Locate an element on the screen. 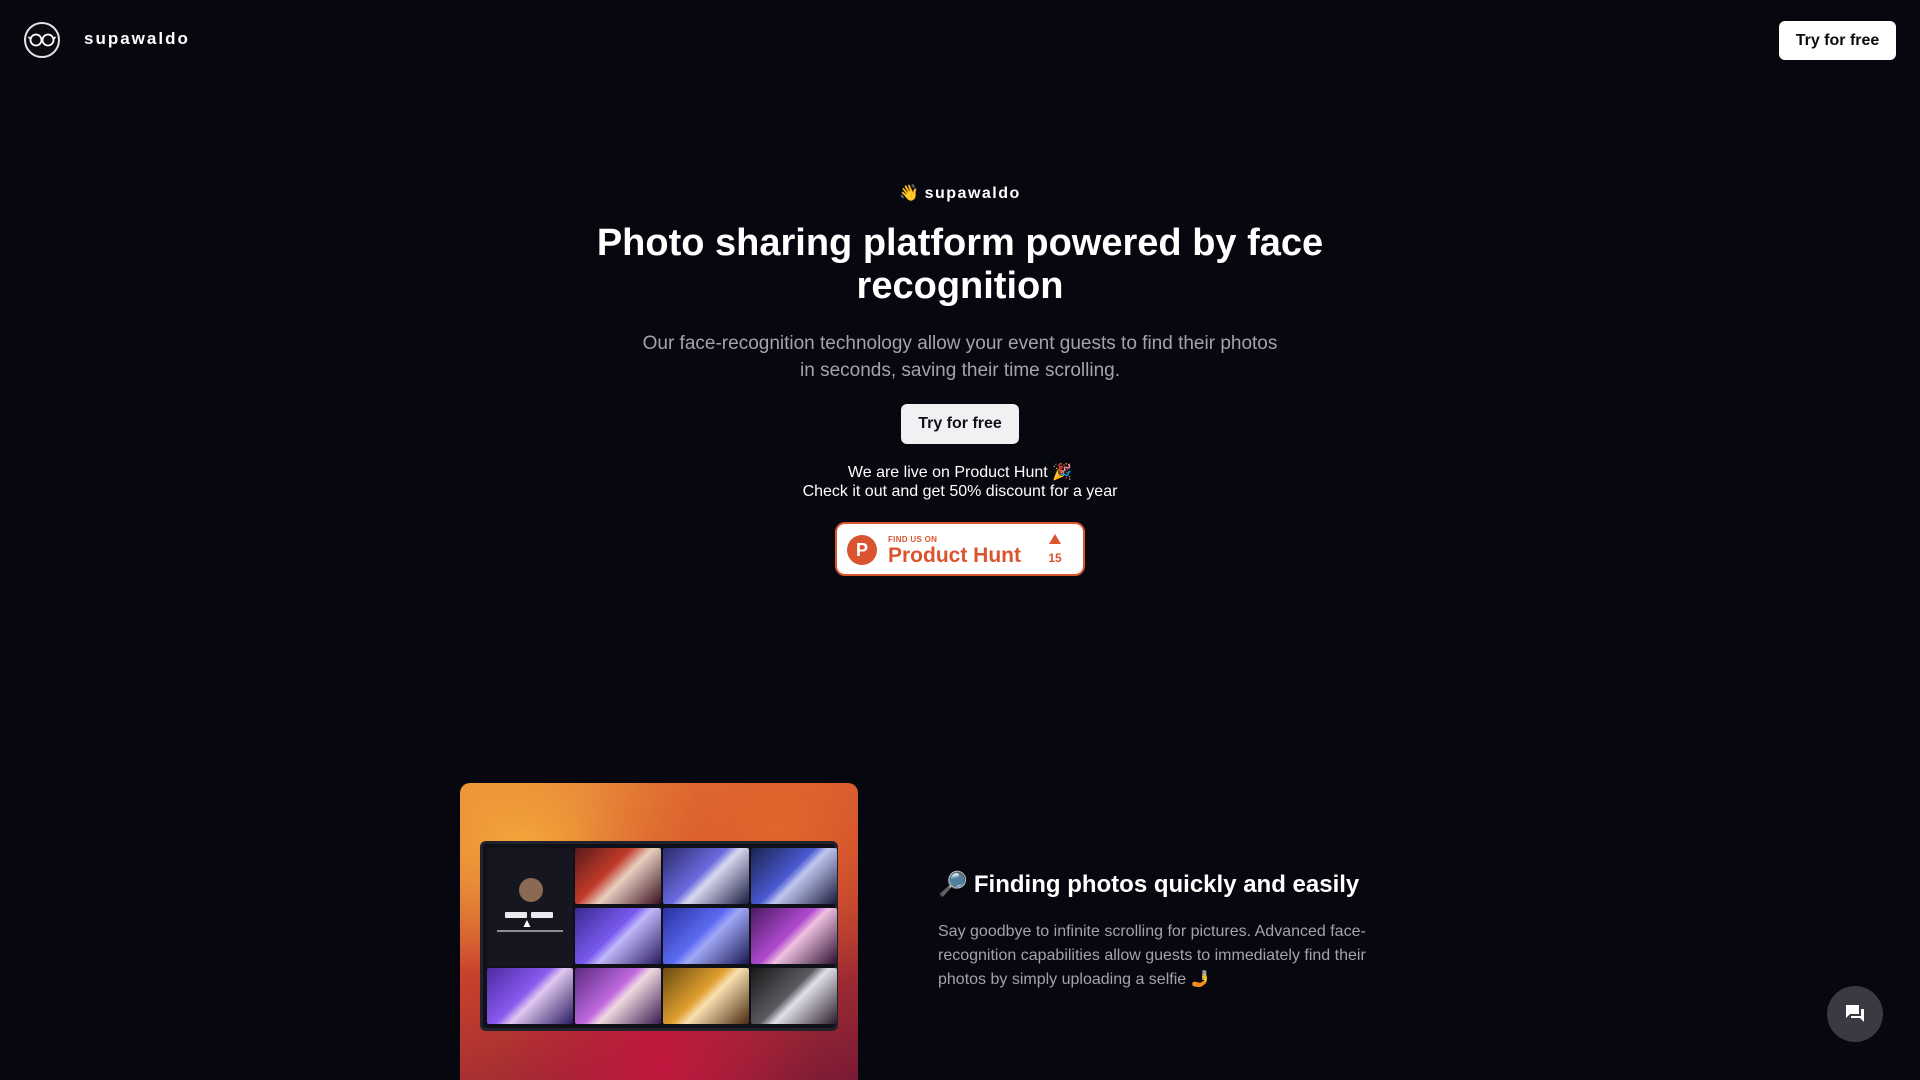 The width and height of the screenshot is (1920, 1080). chat-icon is located at coordinates (1855, 1013).